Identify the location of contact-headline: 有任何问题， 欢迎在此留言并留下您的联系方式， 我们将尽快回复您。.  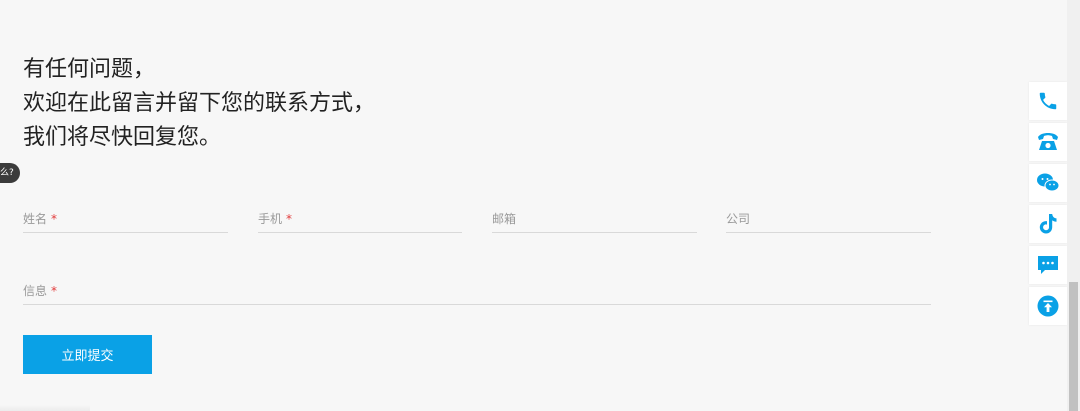
(199, 104).